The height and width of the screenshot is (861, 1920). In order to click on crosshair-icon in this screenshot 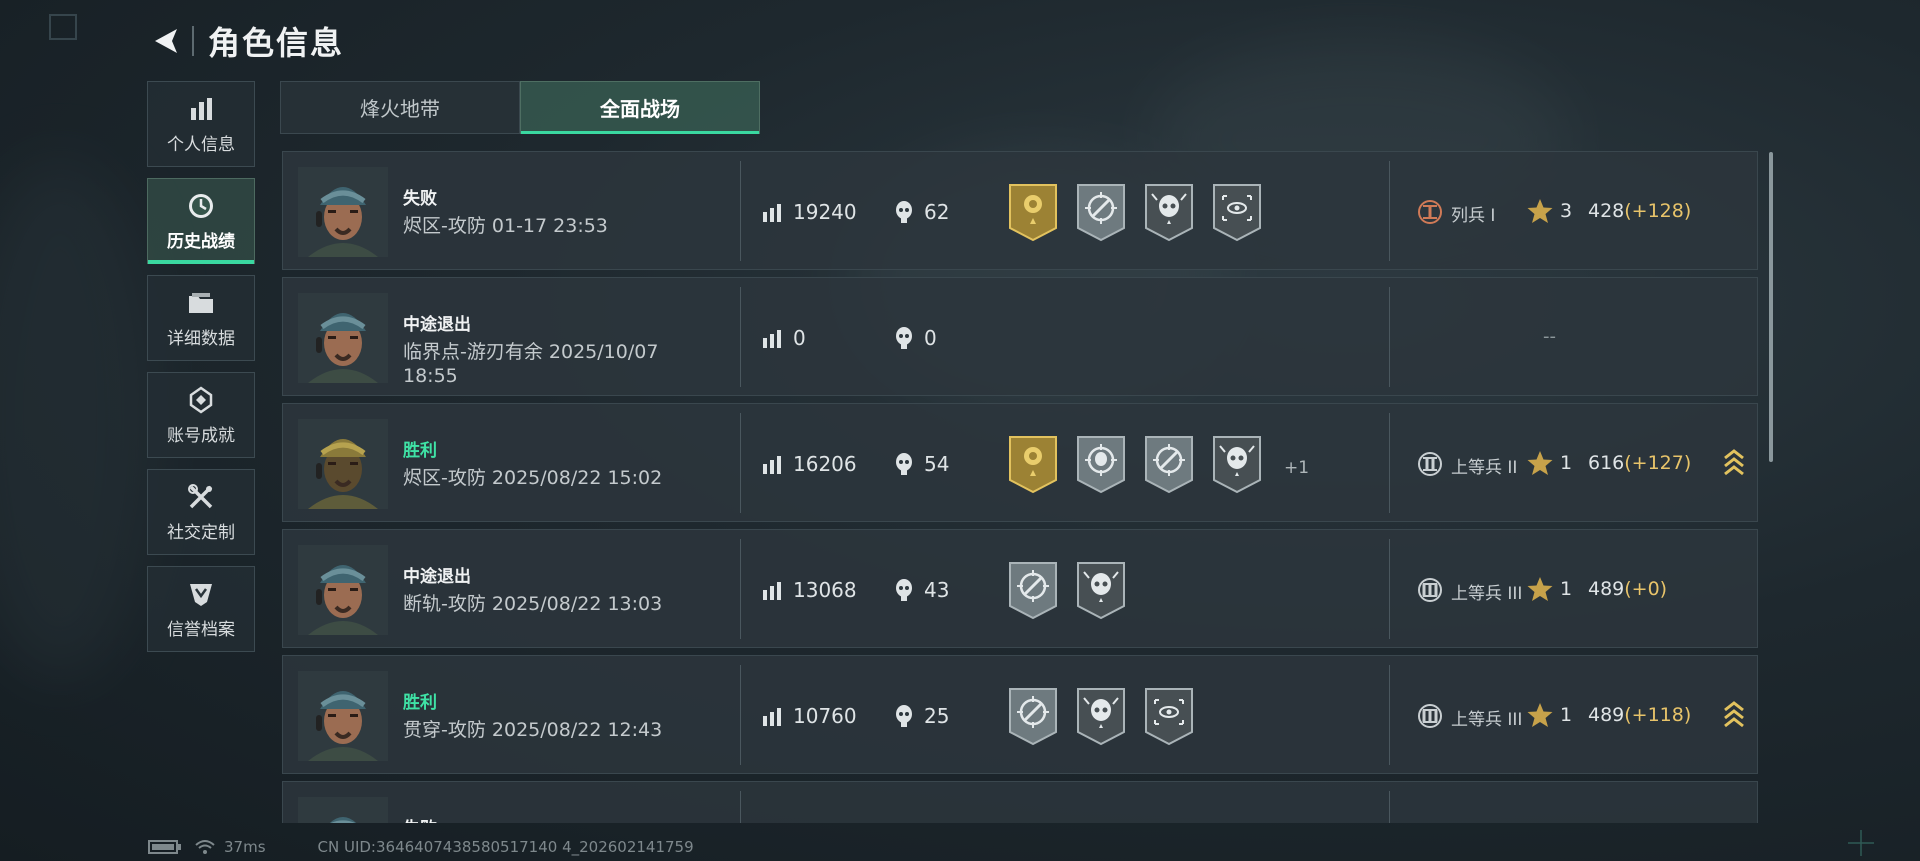, I will do `click(1861, 843)`.